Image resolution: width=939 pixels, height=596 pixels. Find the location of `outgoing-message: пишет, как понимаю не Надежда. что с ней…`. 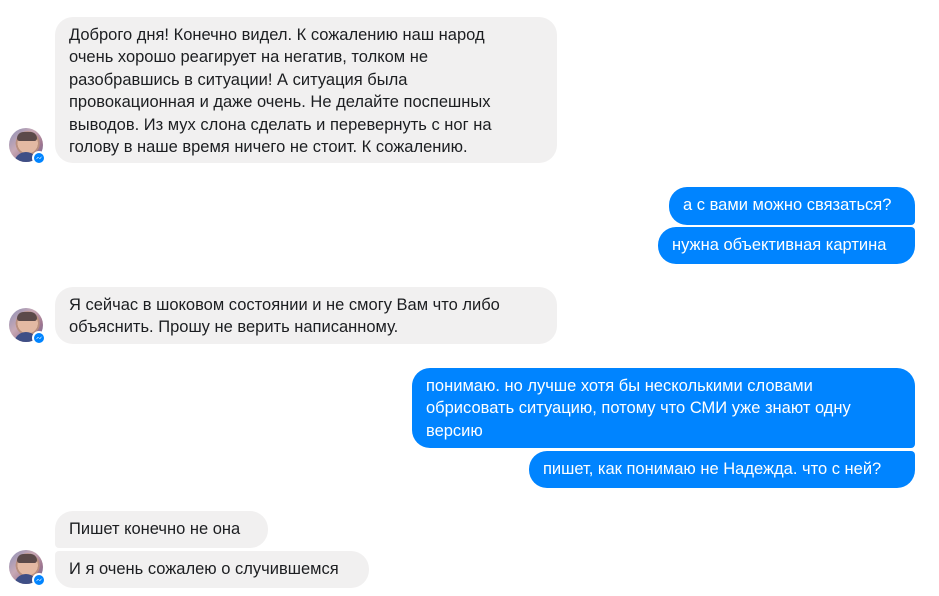

outgoing-message: пишет, как понимаю не Надежда. что с ней… is located at coordinates (722, 469).